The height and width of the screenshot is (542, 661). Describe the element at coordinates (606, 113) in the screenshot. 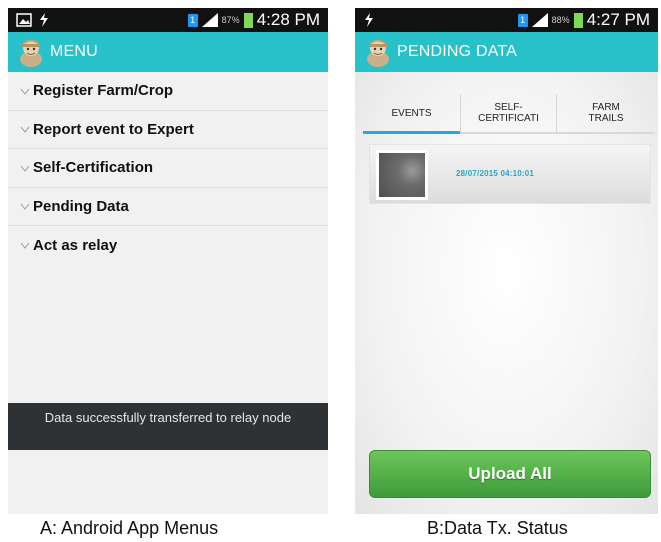

I see `tab-farm-trails: FARM TRAILS` at that location.